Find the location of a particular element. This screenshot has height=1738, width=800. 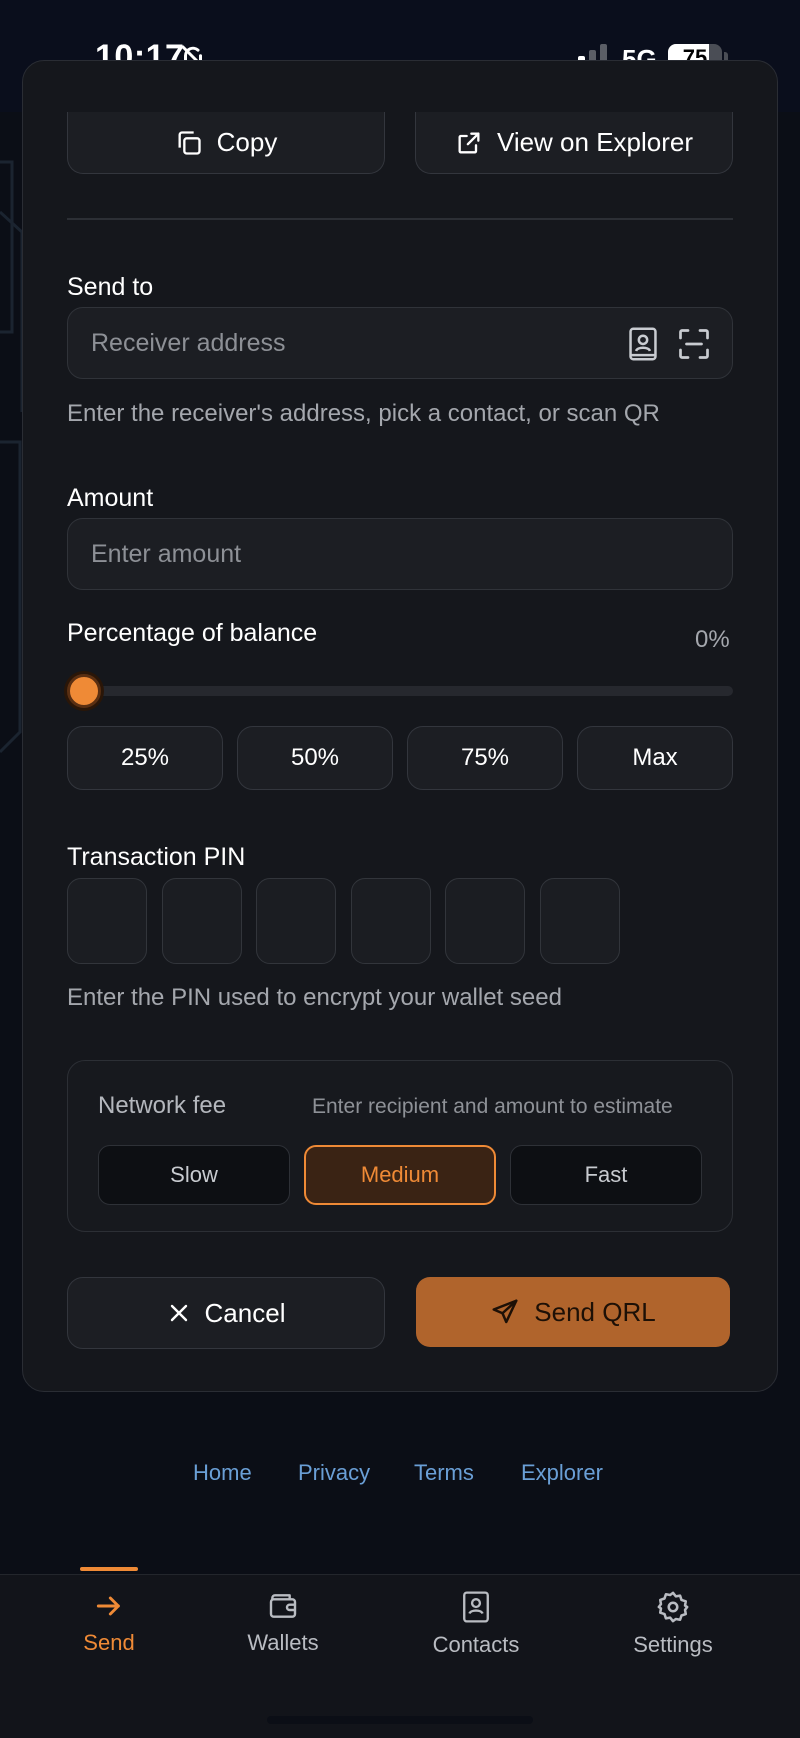

cancel-button: Cancel is located at coordinates (226, 1313).